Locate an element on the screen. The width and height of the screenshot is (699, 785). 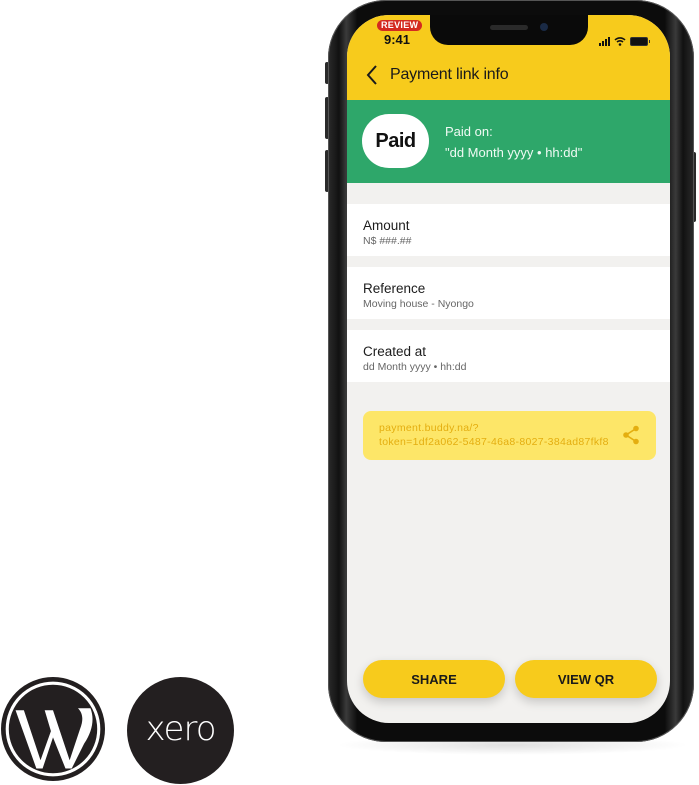
phone-notch is located at coordinates (509, 30).